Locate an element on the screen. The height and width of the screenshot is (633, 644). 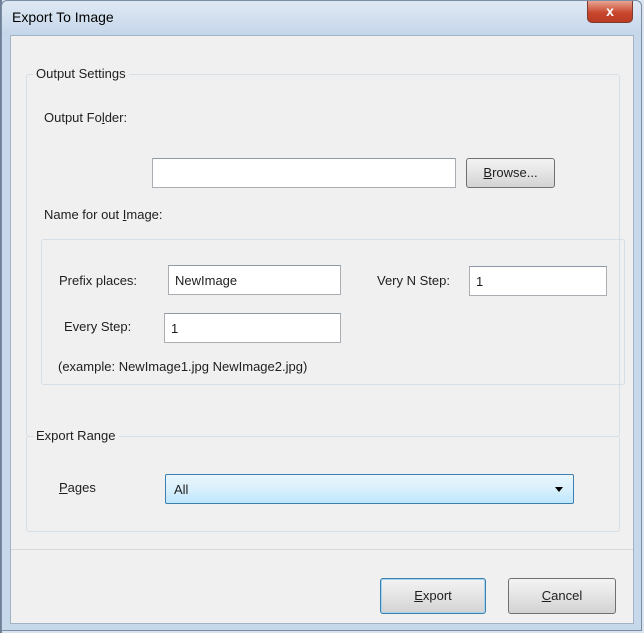
output-folder-label: Output Folder: is located at coordinates (86, 117).